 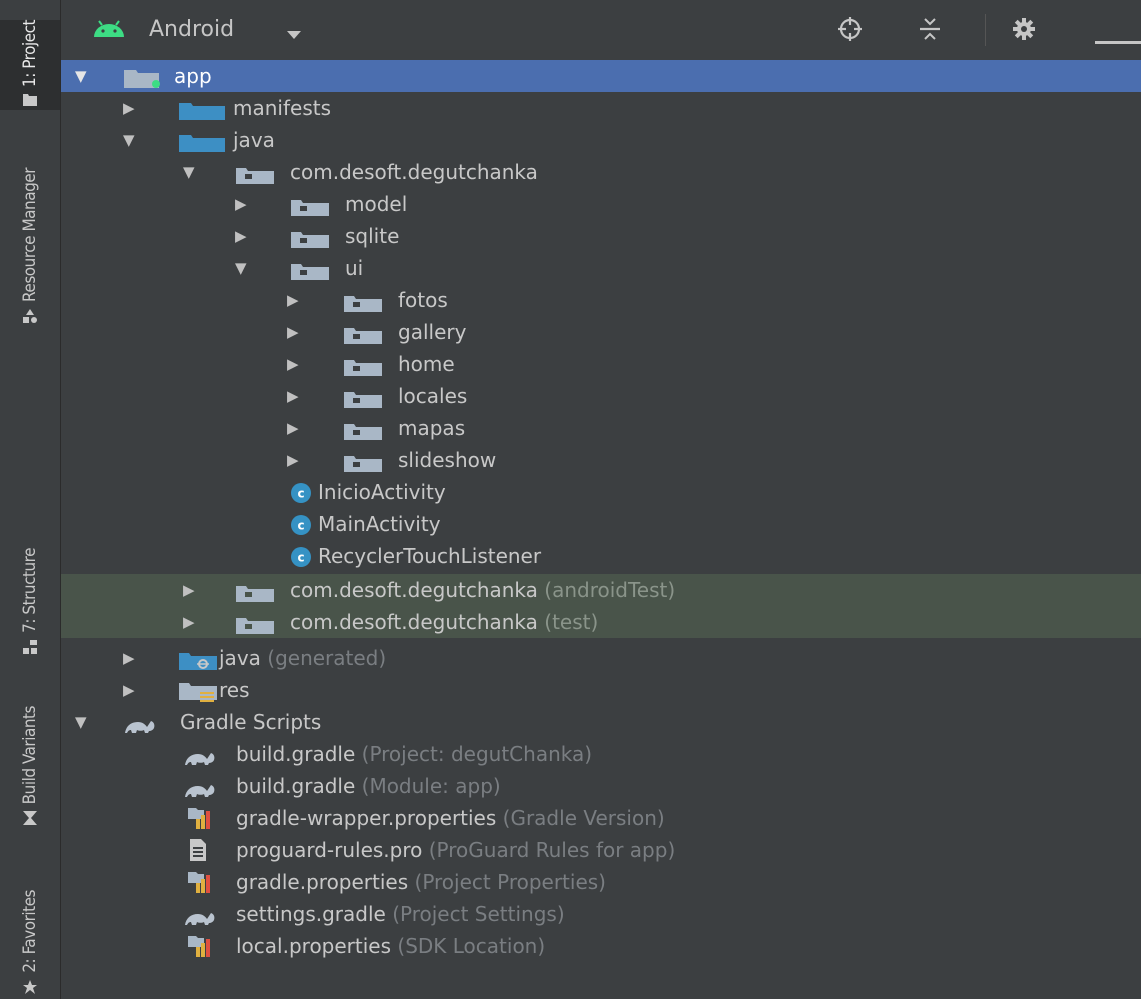 I want to click on tree-item-manifests: ▶ manifests, so click(x=601, y=108).